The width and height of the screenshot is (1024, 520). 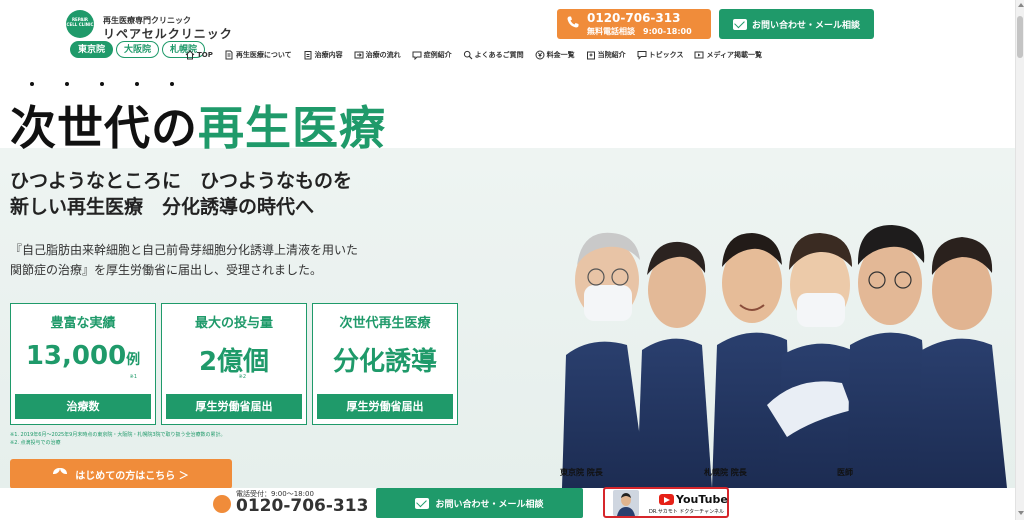 I want to click on header-mail-label: お問い合わせ・メール相談, so click(x=805, y=25).